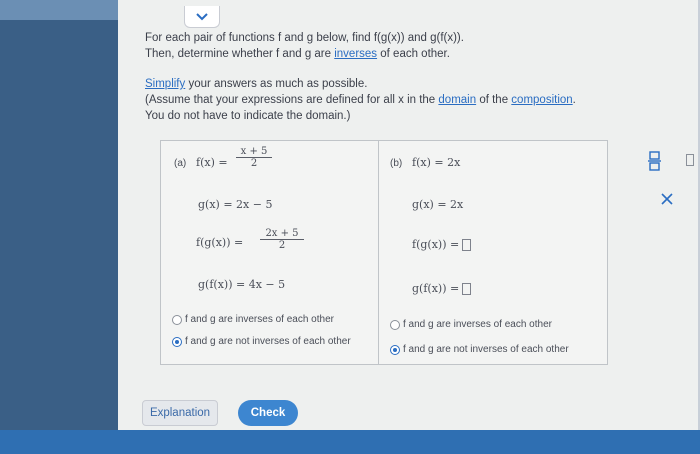 The height and width of the screenshot is (454, 700). I want to click on inverses-link: inverses, so click(355, 54).